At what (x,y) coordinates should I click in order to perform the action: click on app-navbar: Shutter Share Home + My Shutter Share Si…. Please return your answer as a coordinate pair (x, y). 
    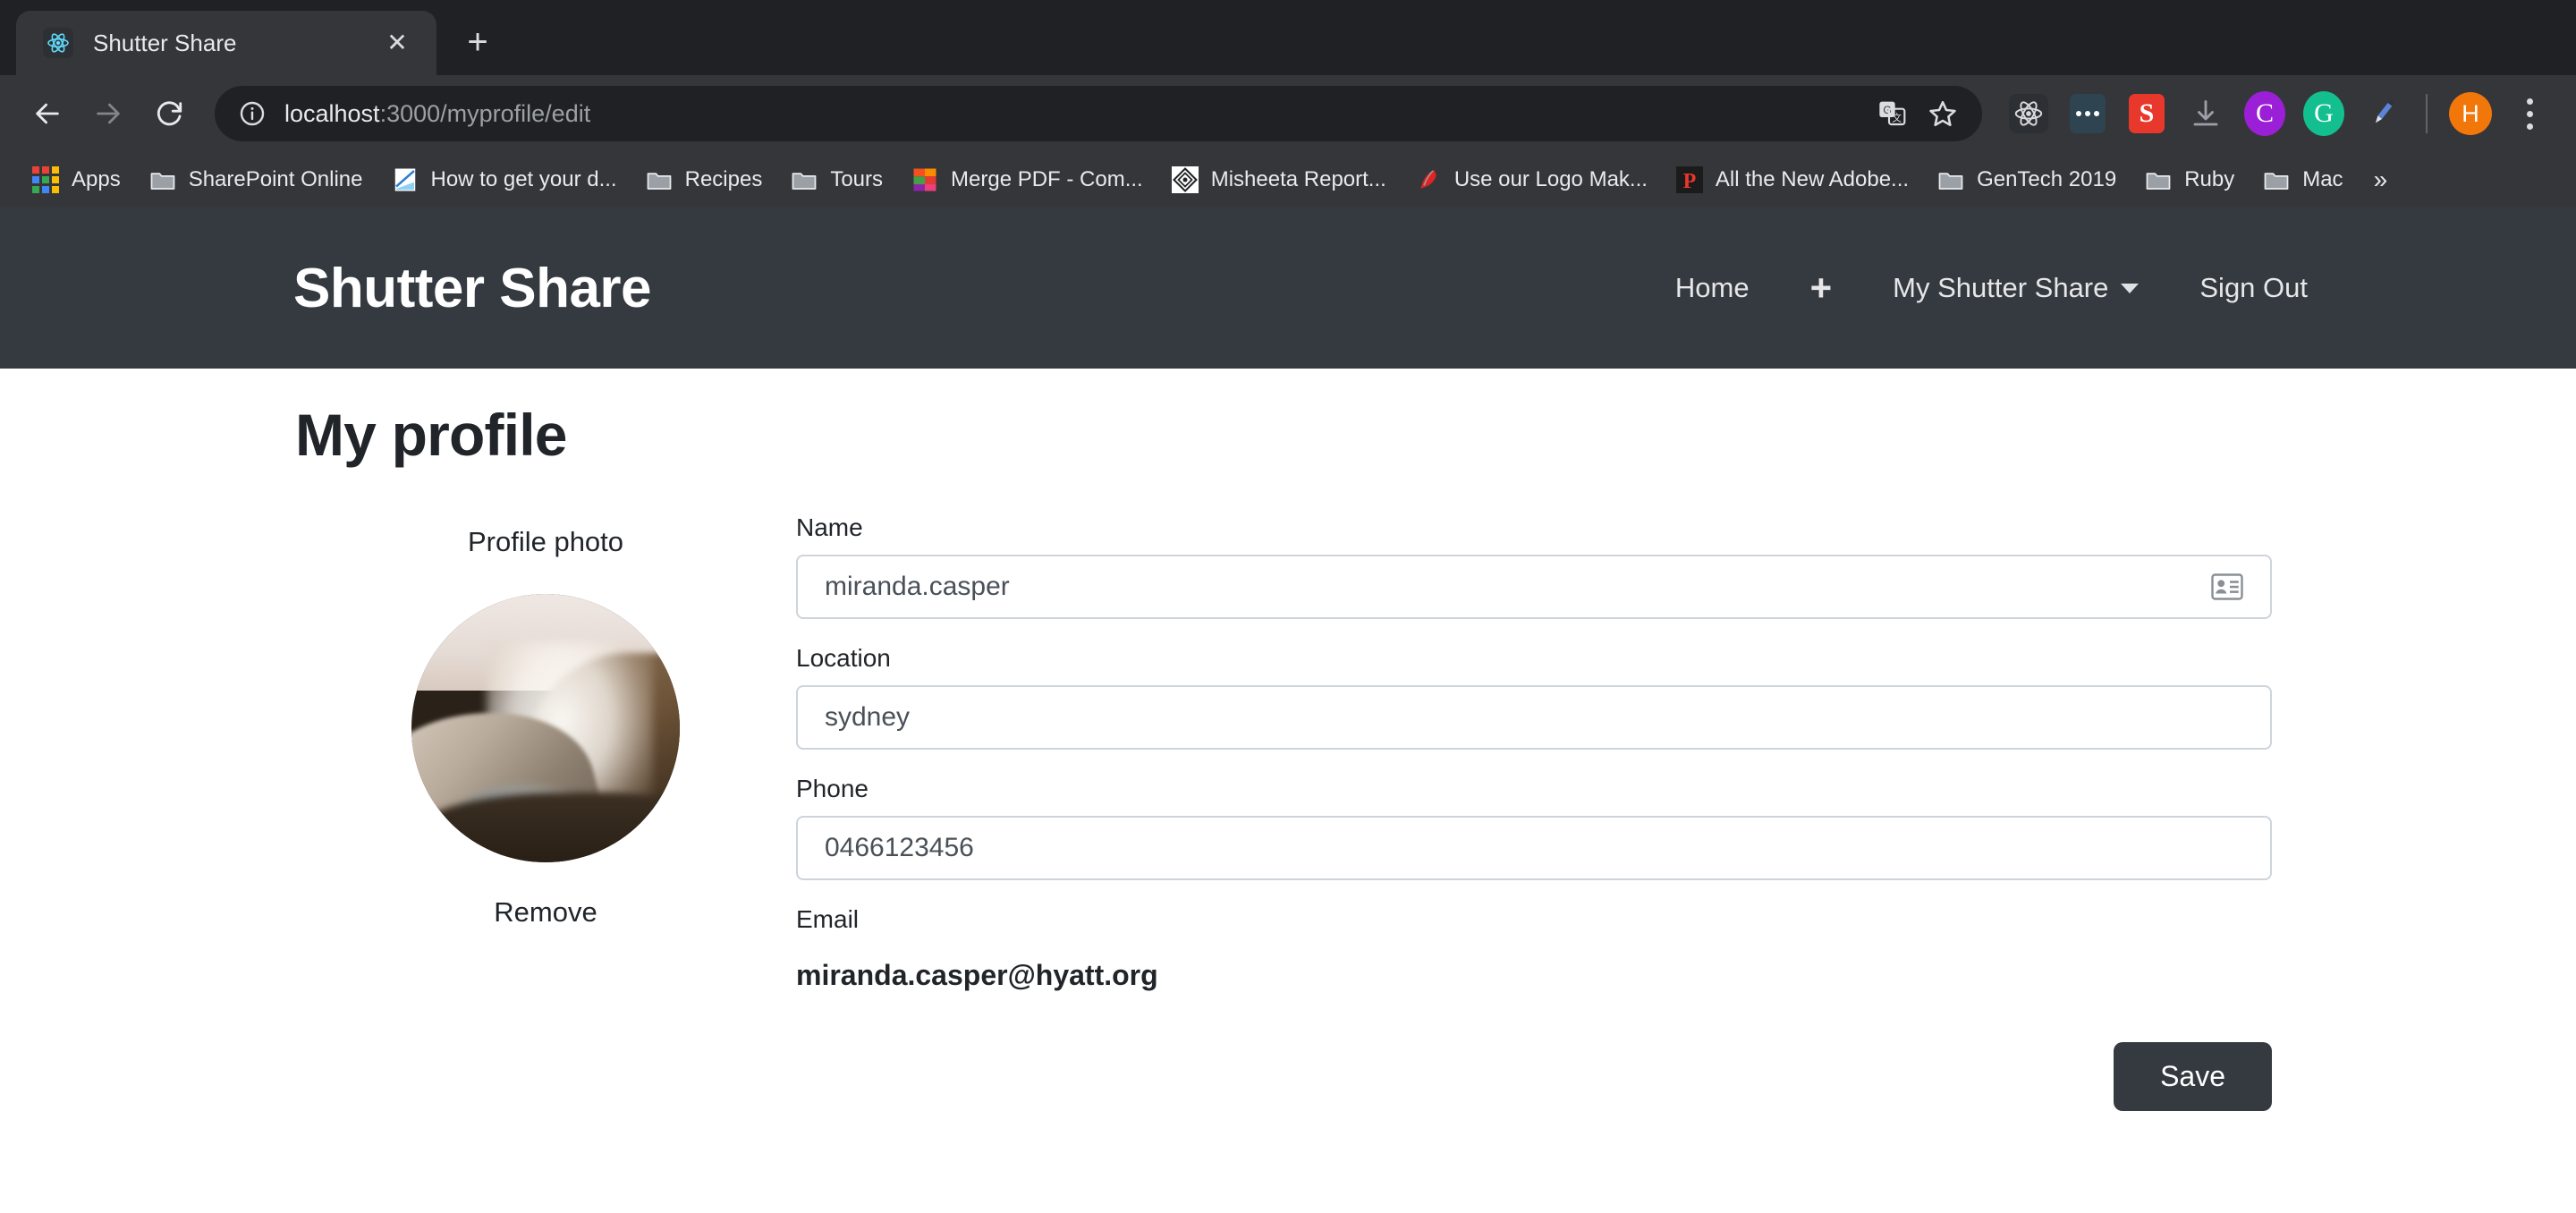
    Looking at the image, I should click on (1288, 288).